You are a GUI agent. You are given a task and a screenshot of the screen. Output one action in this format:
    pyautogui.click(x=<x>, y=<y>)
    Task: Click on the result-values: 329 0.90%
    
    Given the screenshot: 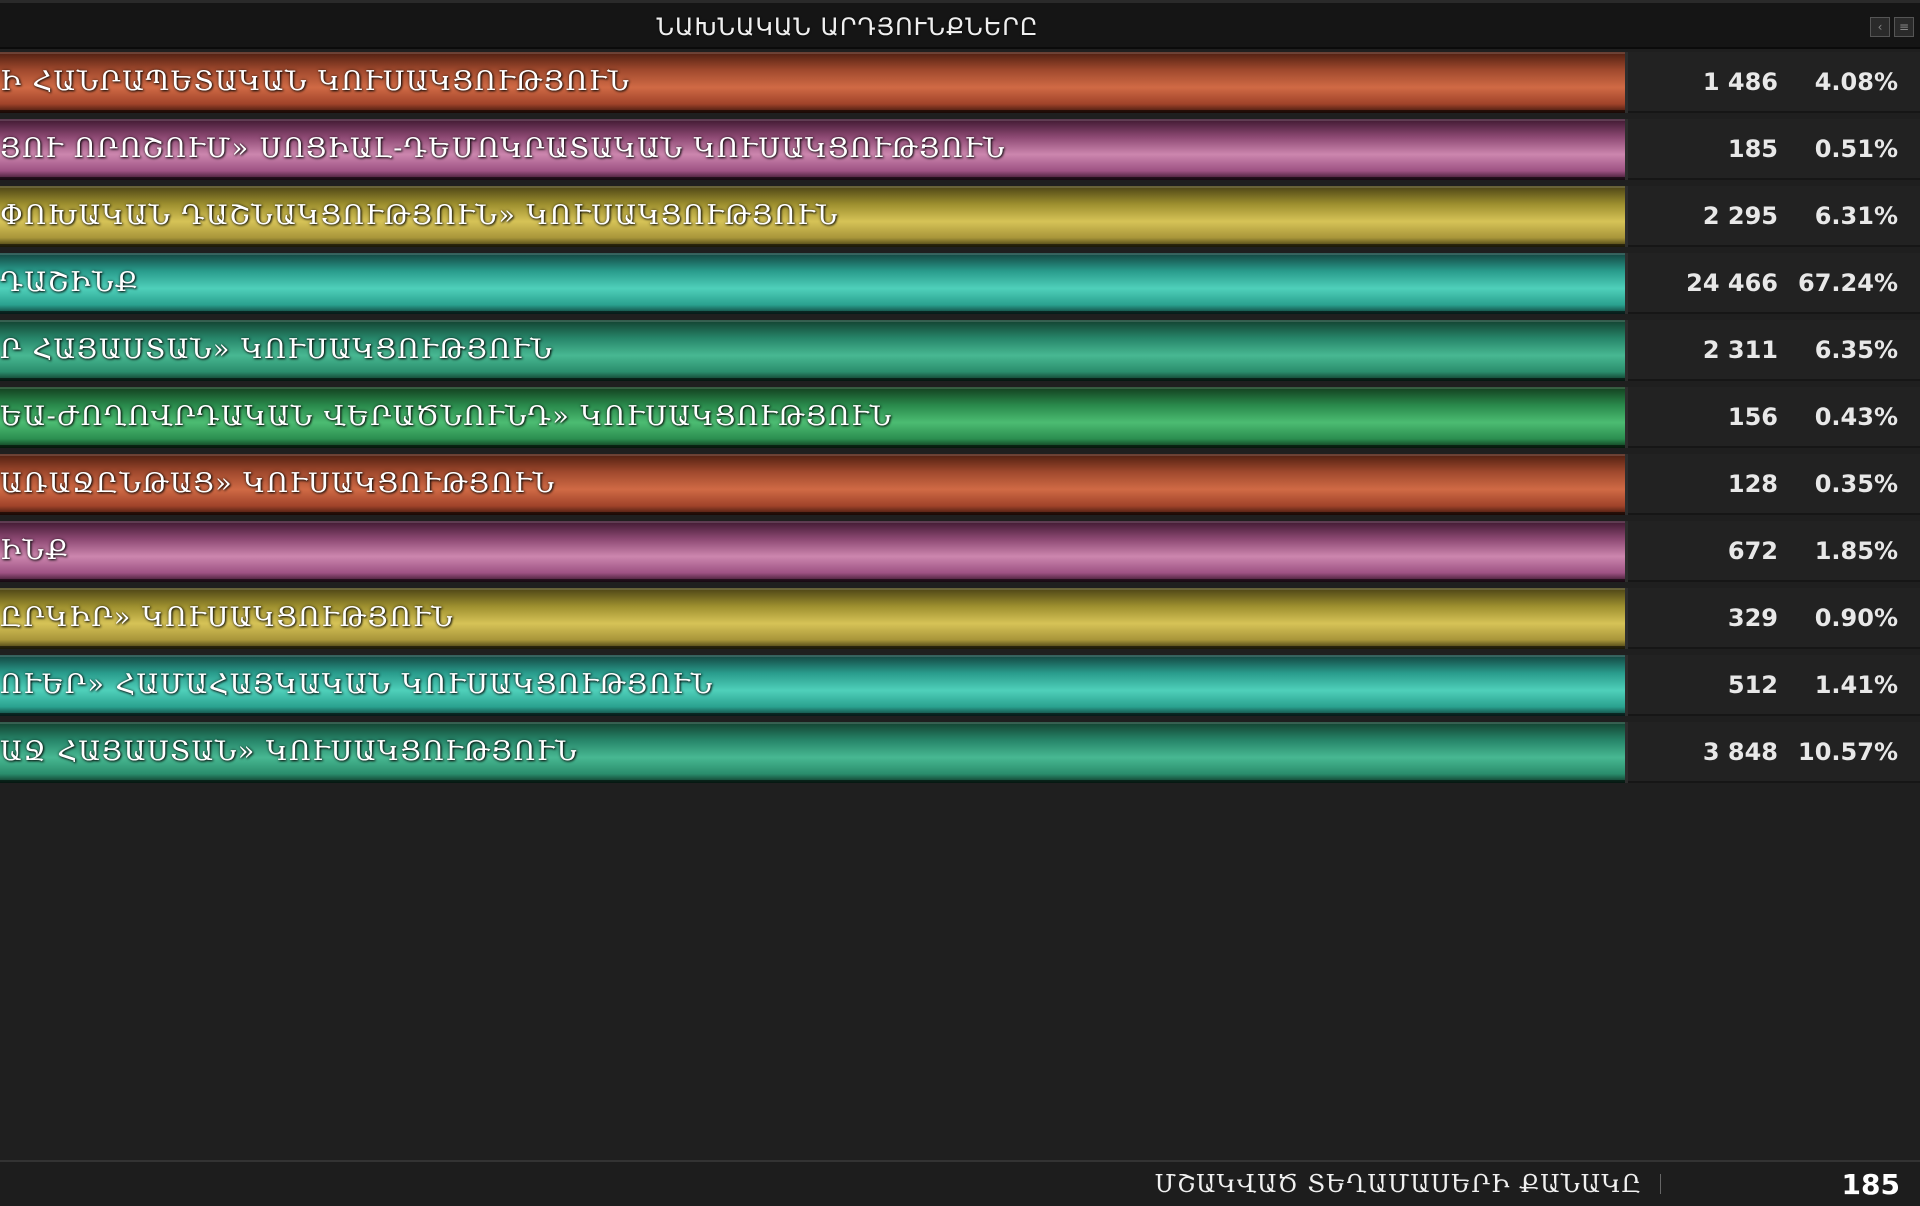 What is the action you would take?
    pyautogui.click(x=1774, y=618)
    